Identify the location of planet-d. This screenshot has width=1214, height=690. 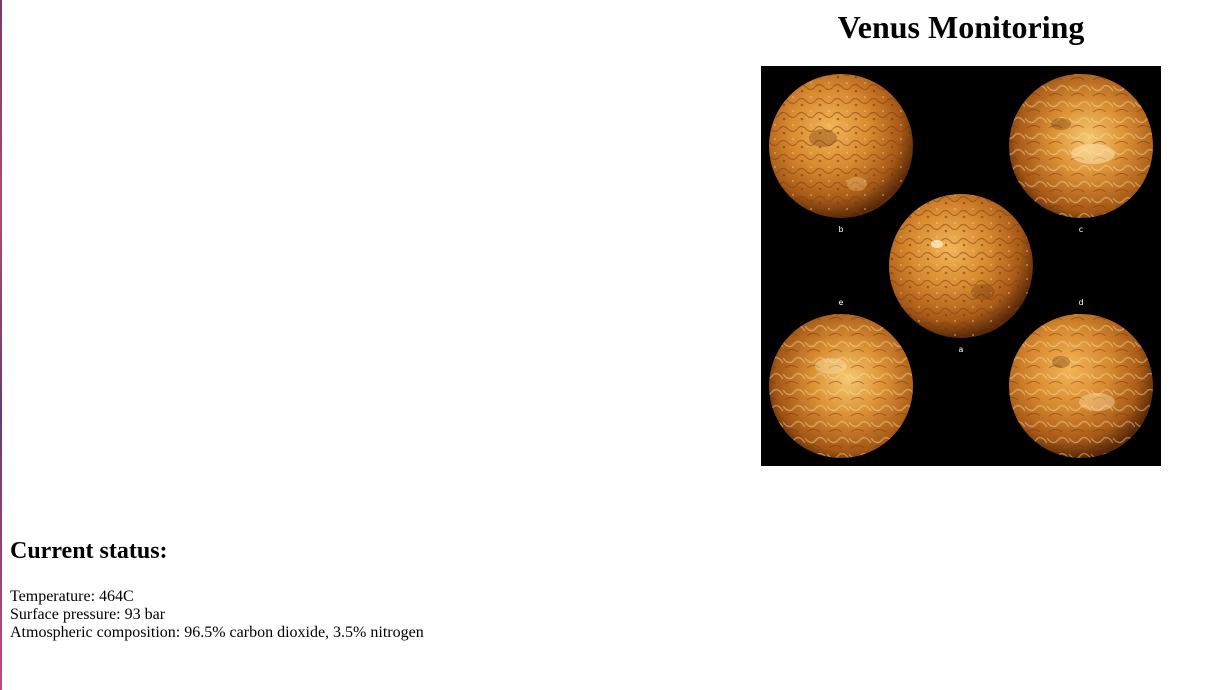
(1081, 386).